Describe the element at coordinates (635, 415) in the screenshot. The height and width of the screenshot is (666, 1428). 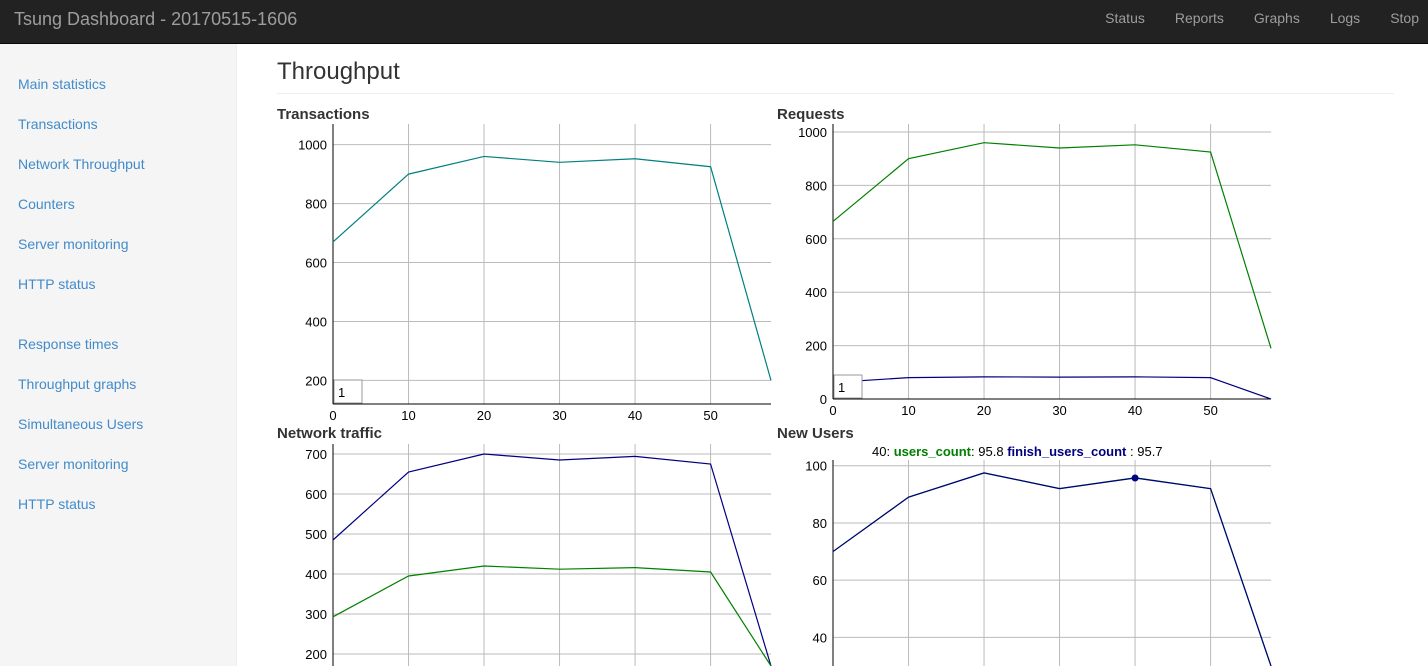
I see `transactions-x-tick-label: 40` at that location.